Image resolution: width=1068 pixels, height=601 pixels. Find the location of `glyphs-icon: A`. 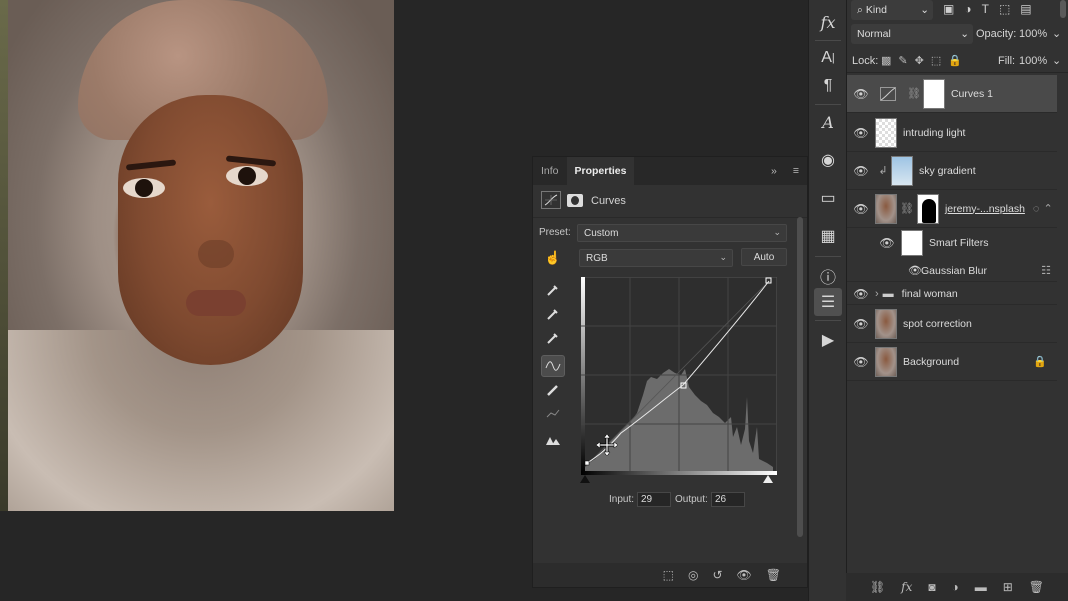

glyphs-icon: A is located at coordinates (828, 122).